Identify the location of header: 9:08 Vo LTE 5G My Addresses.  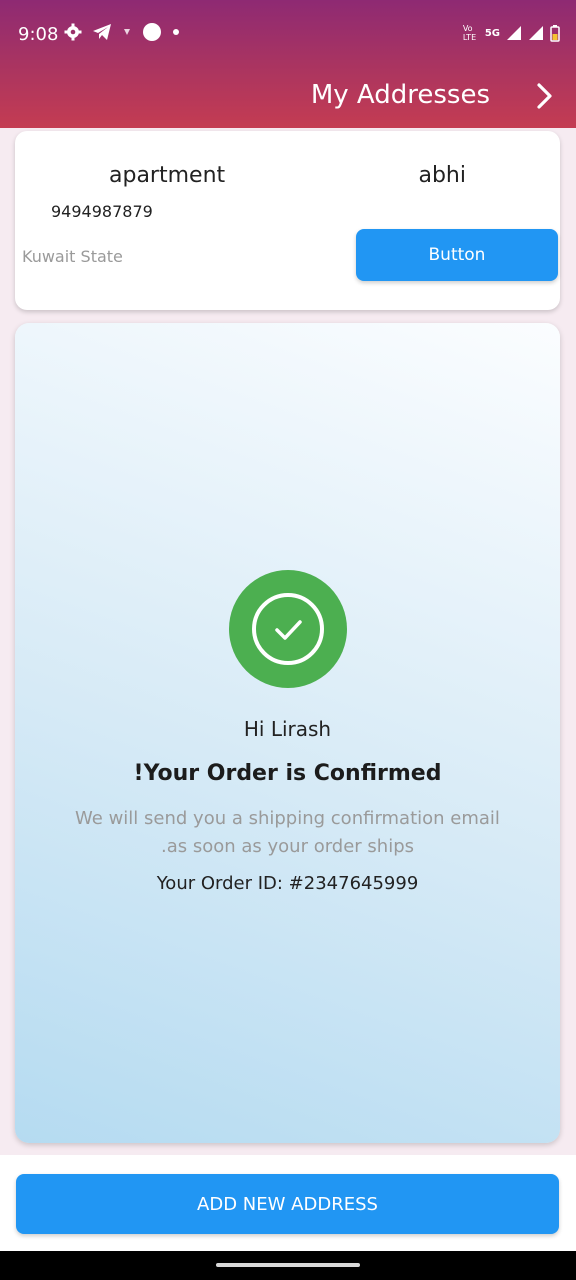
(288, 64).